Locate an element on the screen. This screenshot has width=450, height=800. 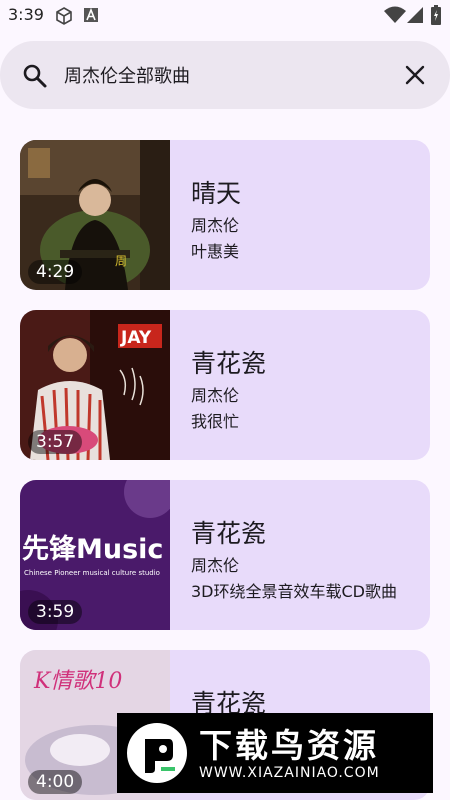
svg-text: 周 is located at coordinates (121, 261).